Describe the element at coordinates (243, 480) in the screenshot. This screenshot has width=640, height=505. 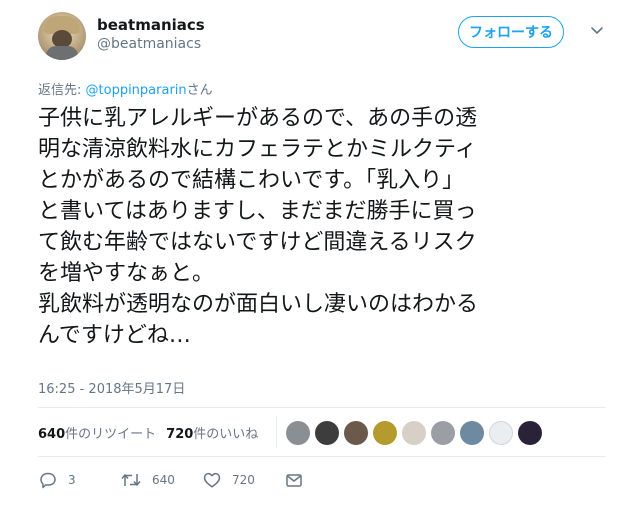
I see `like-count: 720` at that location.